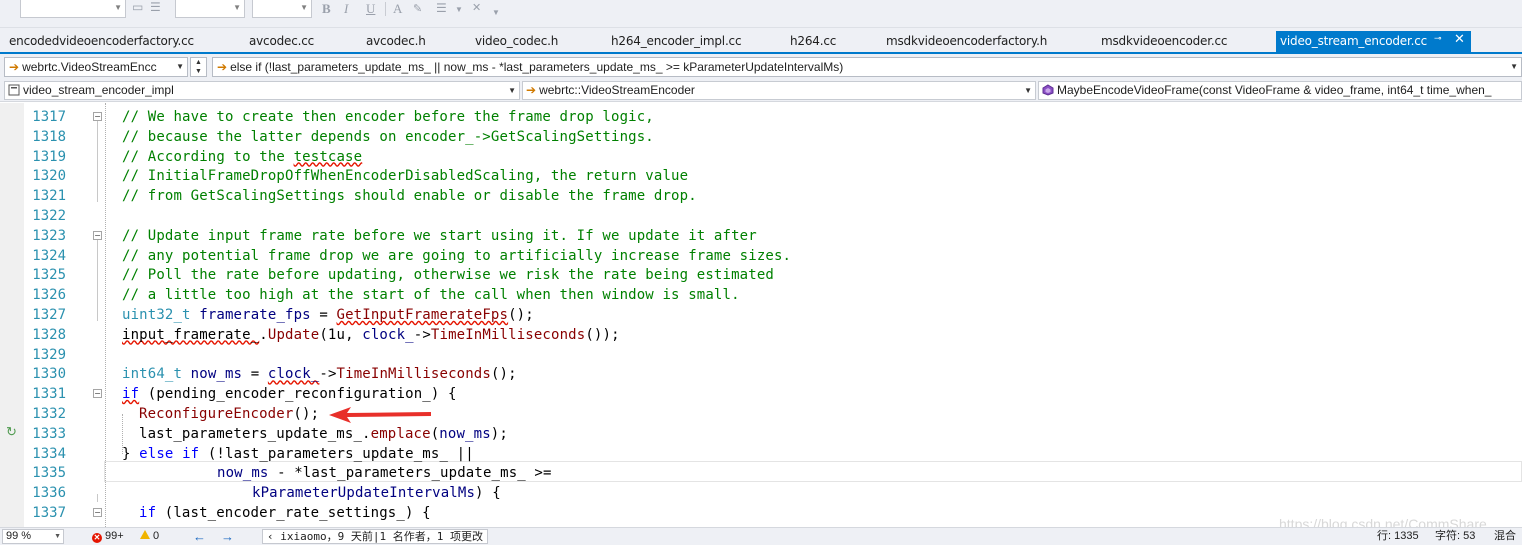 This screenshot has width=1522, height=545. I want to click on type-token: uint32_t, so click(156, 315).